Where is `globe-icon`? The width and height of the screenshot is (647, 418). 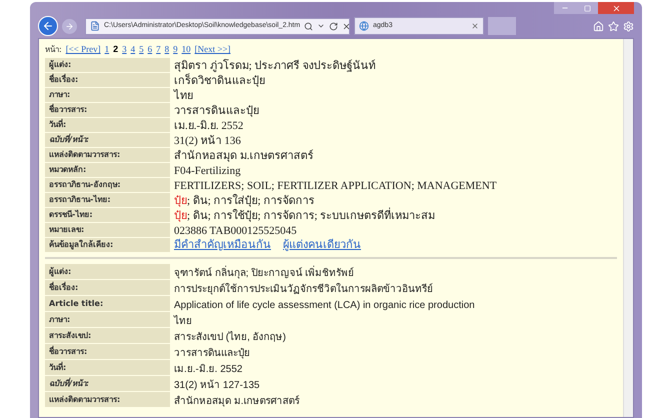
globe-icon is located at coordinates (364, 26).